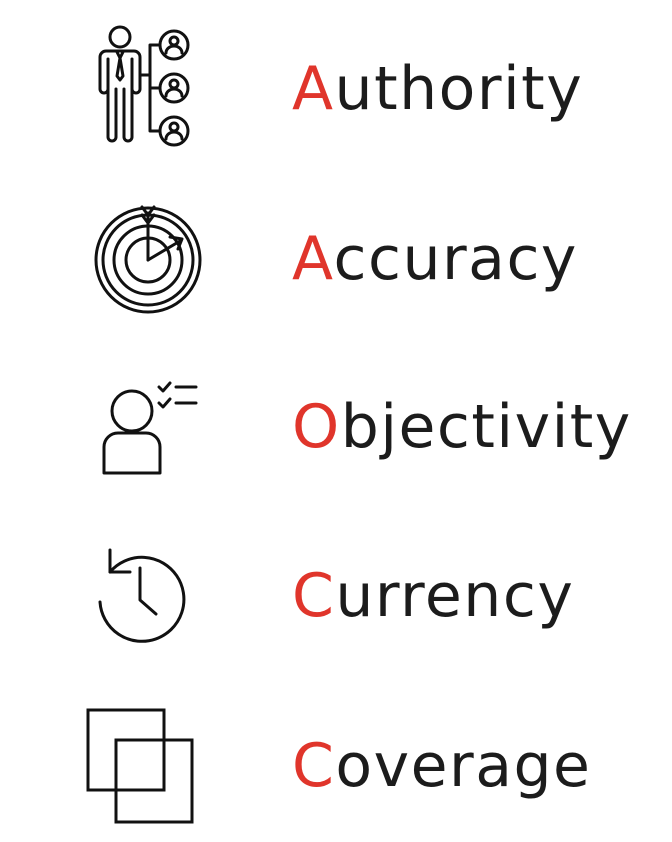  What do you see at coordinates (145, 597) in the screenshot?
I see `history-clock-icon` at bounding box center [145, 597].